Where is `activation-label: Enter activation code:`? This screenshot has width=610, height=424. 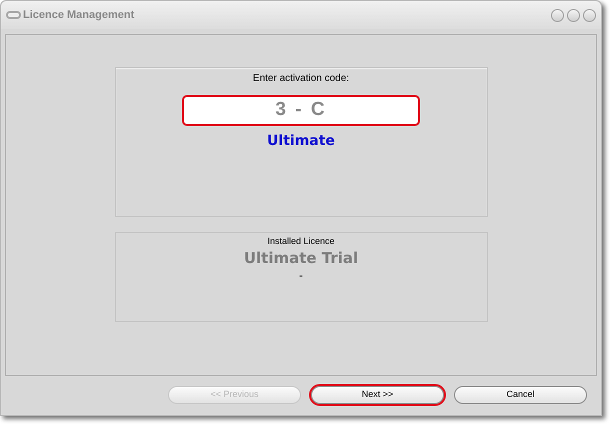 activation-label: Enter activation code: is located at coordinates (301, 79).